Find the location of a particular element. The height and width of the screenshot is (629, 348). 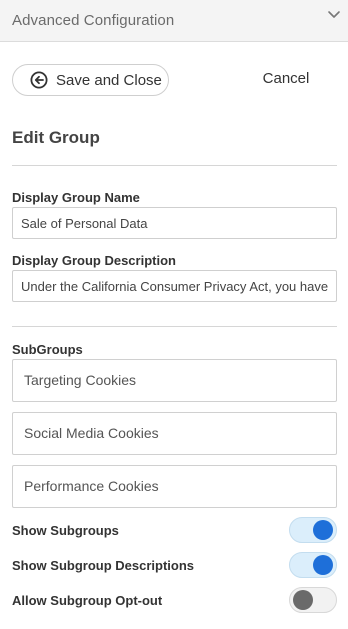

advanced-configuration-header: Advanced Configuration is located at coordinates (174, 21).